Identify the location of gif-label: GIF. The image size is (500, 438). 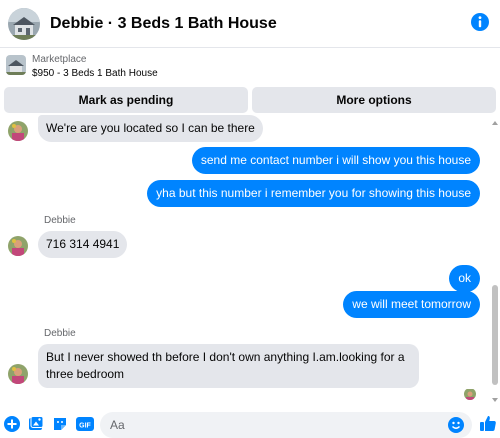
(85, 426).